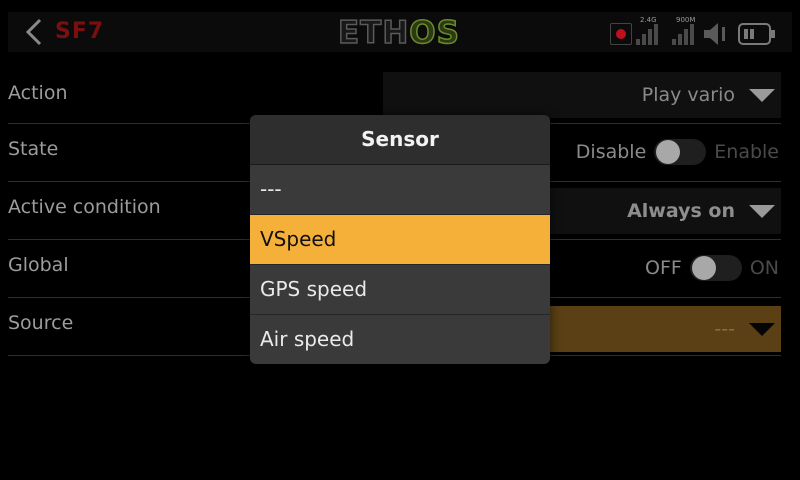 This screenshot has width=800, height=480. What do you see at coordinates (621, 34) in the screenshot?
I see `record-icon` at bounding box center [621, 34].